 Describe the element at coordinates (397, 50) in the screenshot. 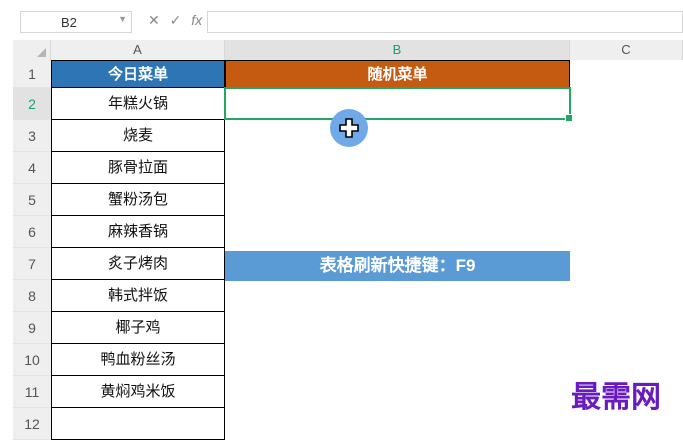

I see `column-header-b: B` at that location.